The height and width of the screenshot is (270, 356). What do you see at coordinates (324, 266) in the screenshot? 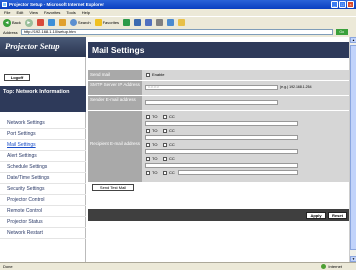
I see `internet-zone-icon` at bounding box center [324, 266].